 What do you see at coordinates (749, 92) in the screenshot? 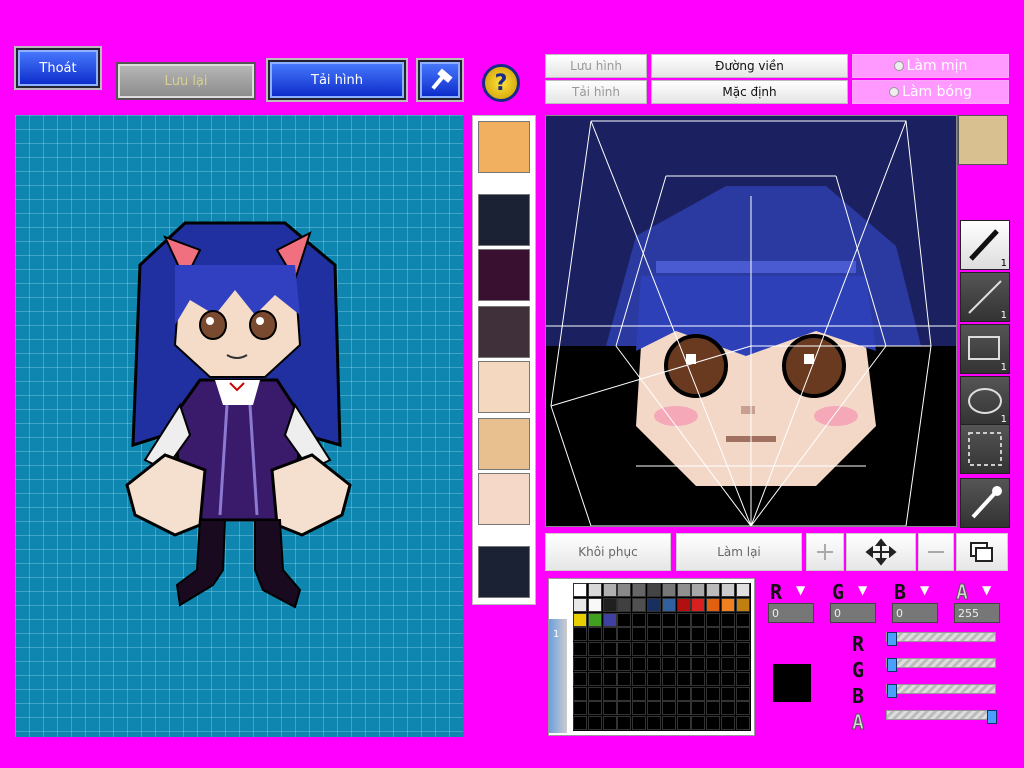
I see `default-tab: Mặc định` at bounding box center [749, 92].